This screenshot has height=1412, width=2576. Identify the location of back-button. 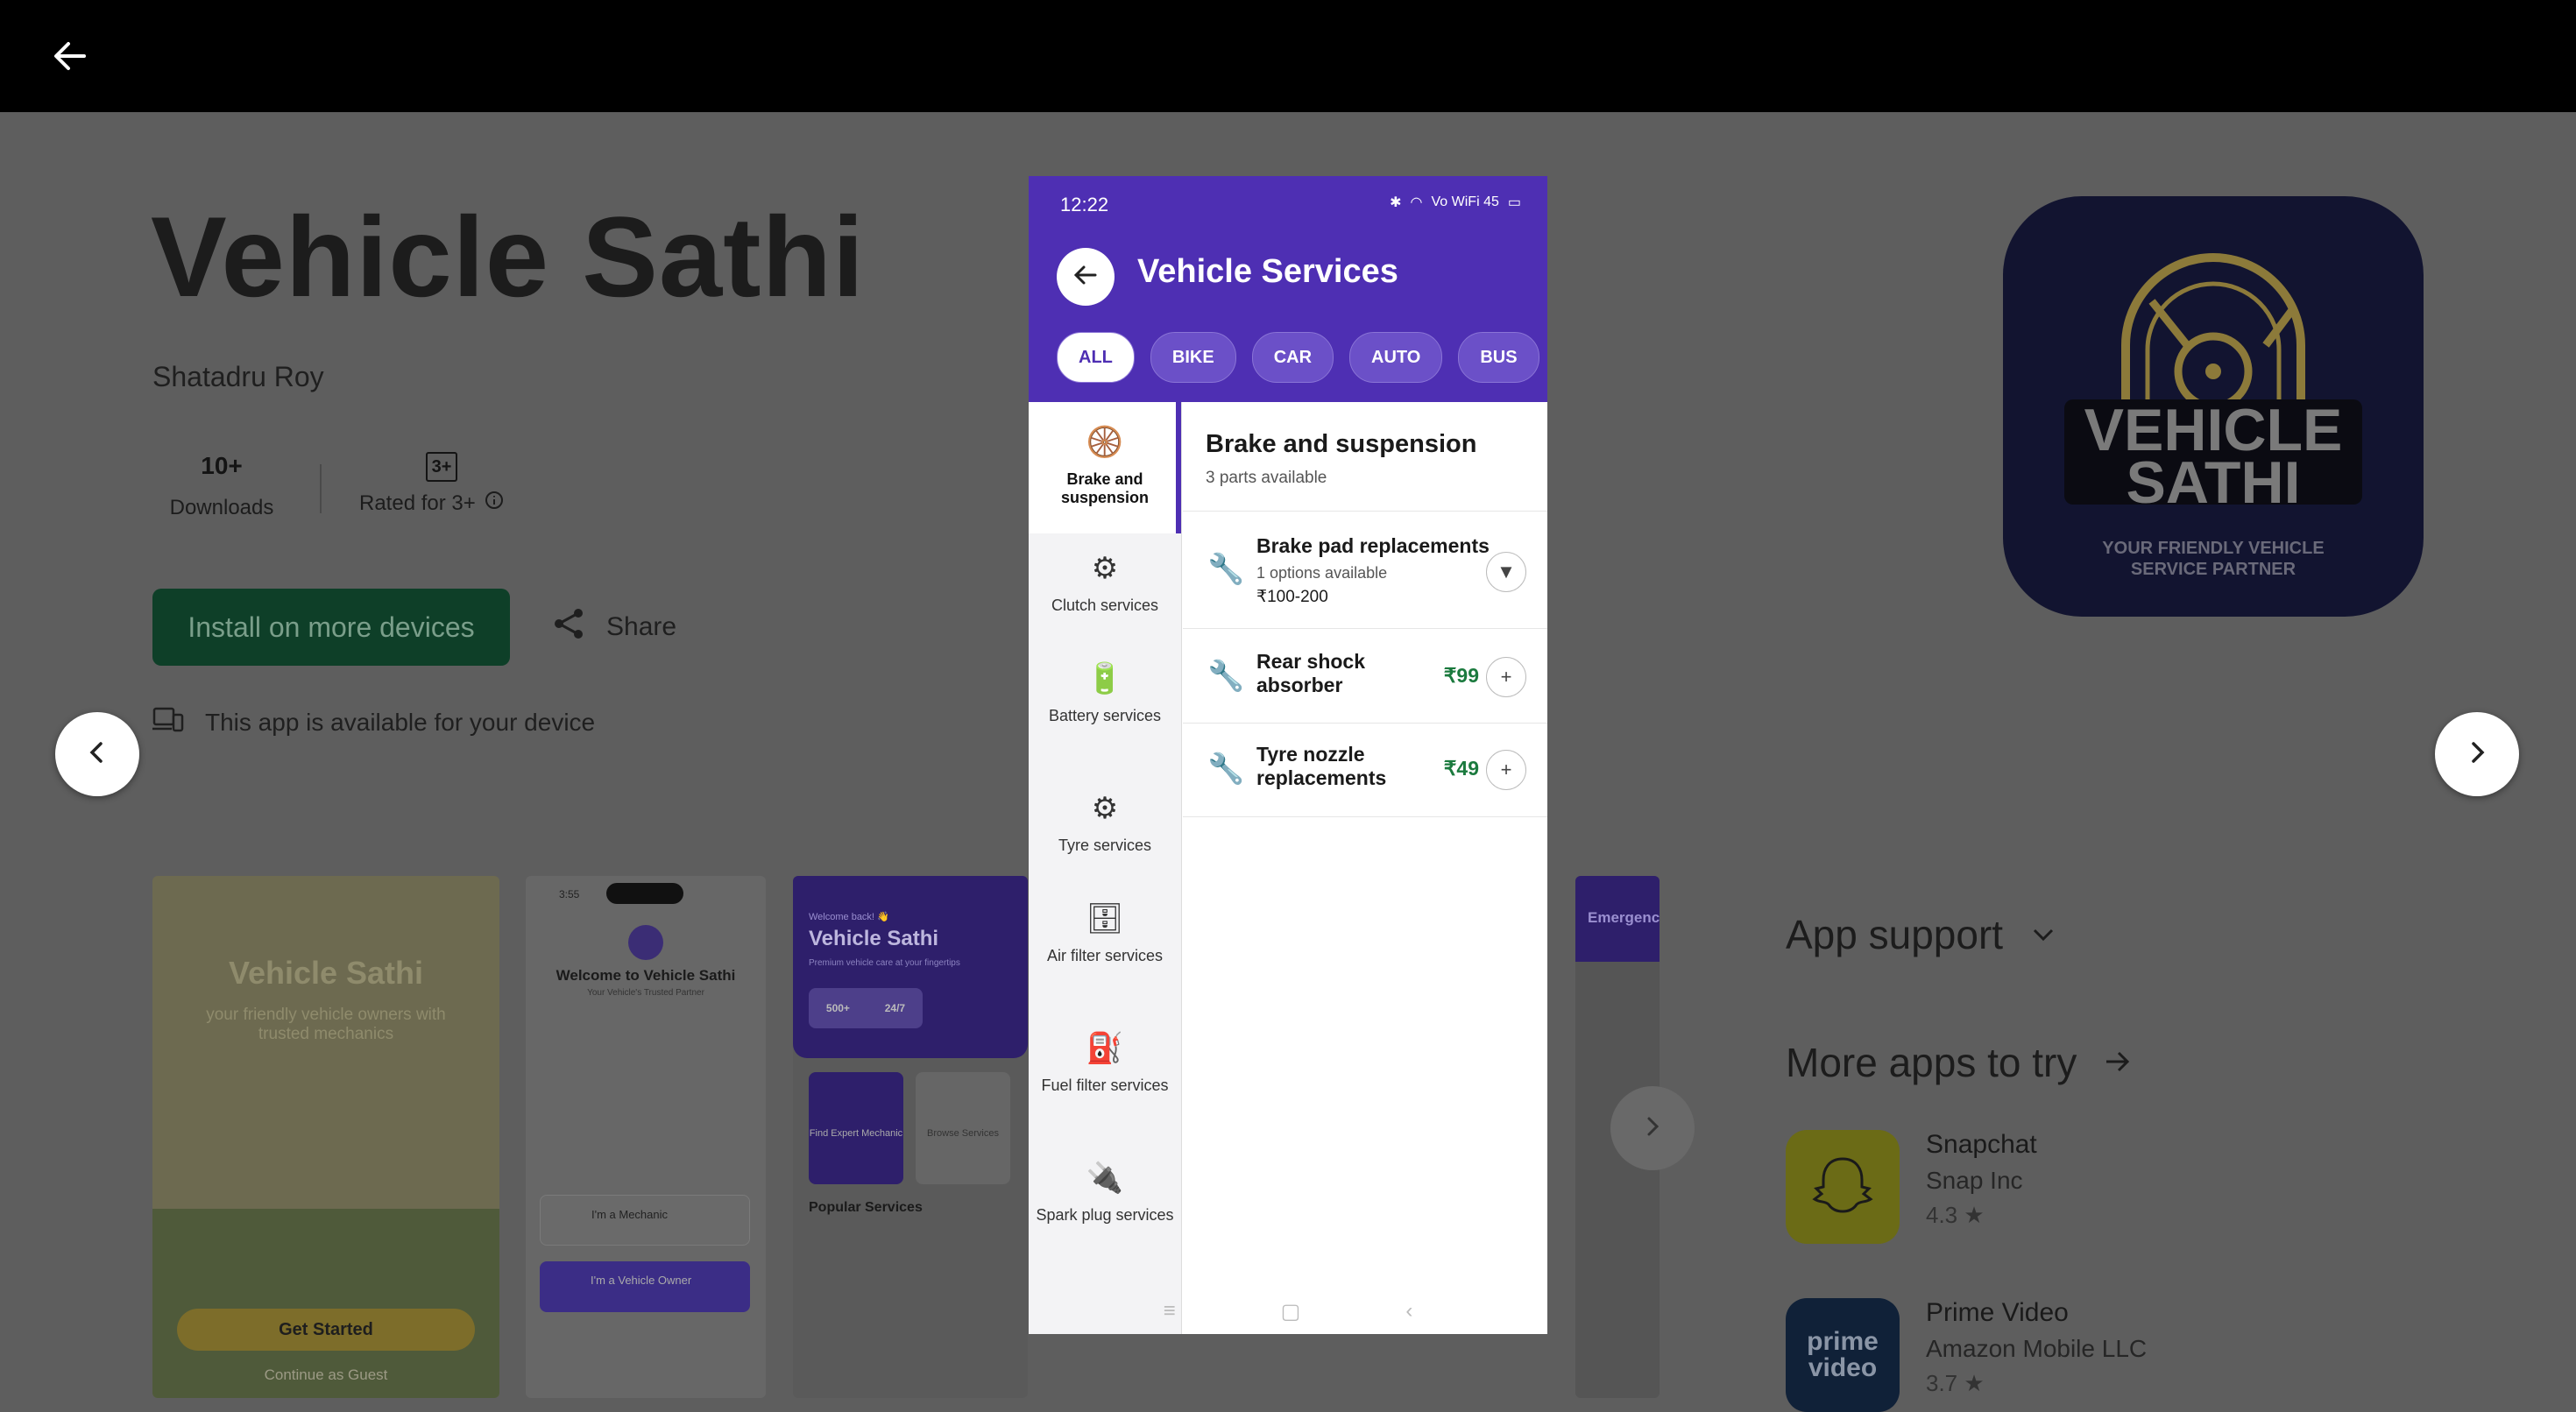
(1086, 277).